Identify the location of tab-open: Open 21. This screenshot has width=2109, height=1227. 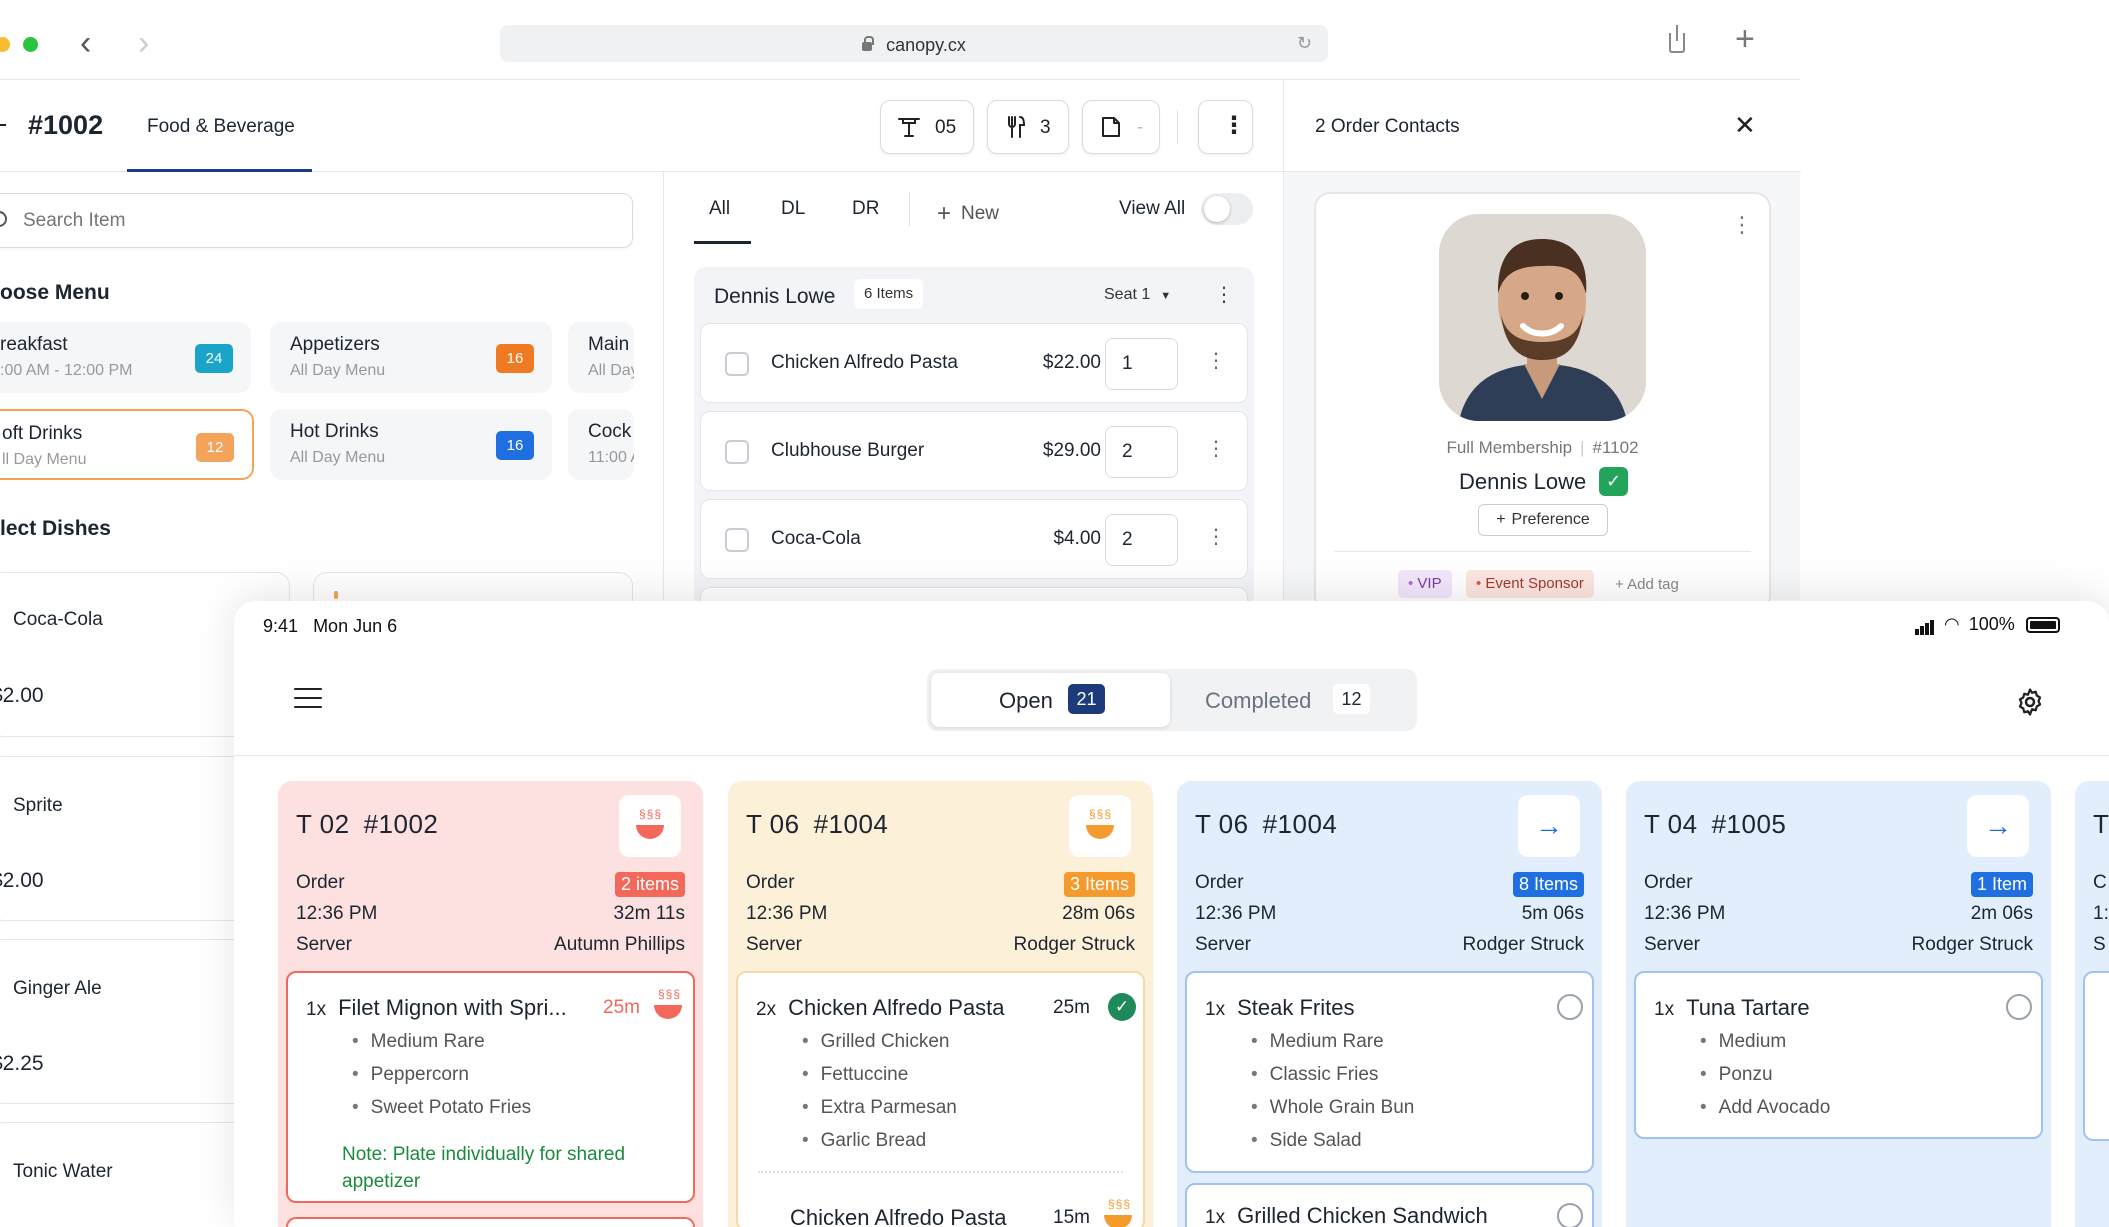
(1050, 700).